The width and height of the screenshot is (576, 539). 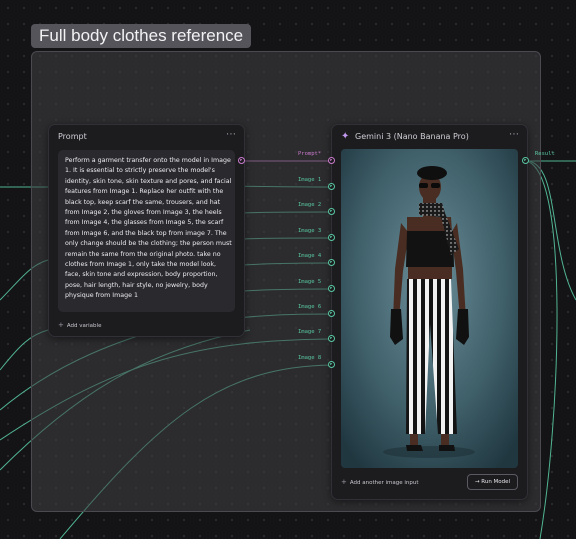 I want to click on input-label-image-6: Image 6, so click(x=310, y=307).